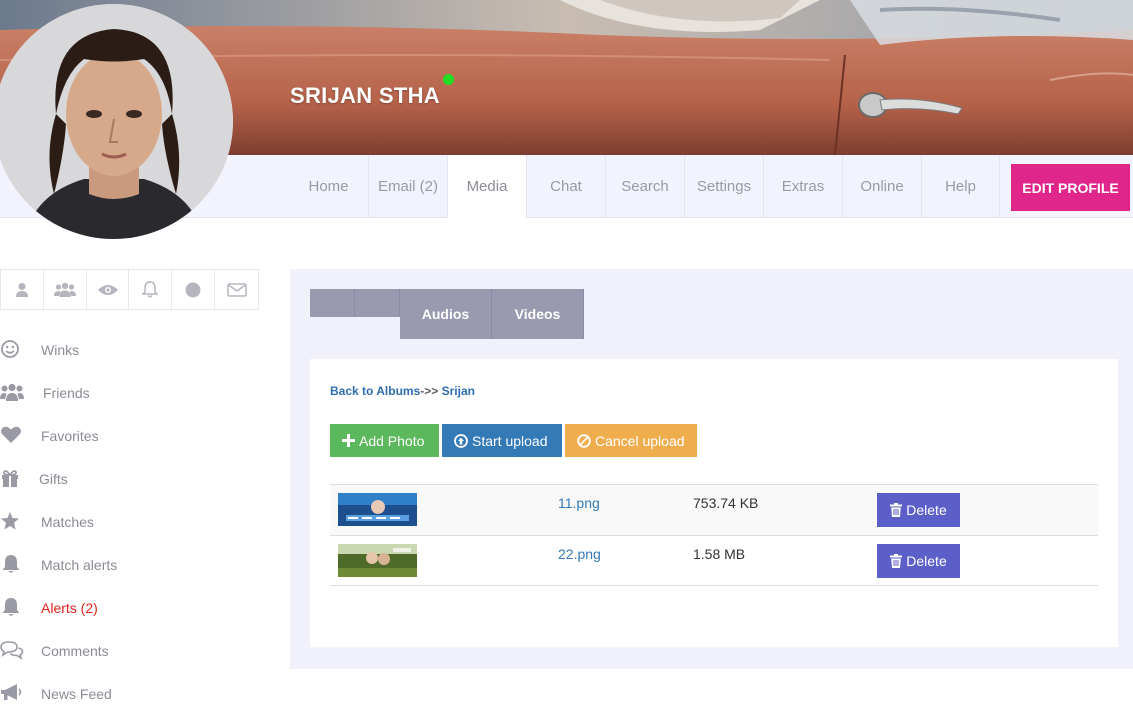  What do you see at coordinates (348, 440) in the screenshot?
I see `plus-icon` at bounding box center [348, 440].